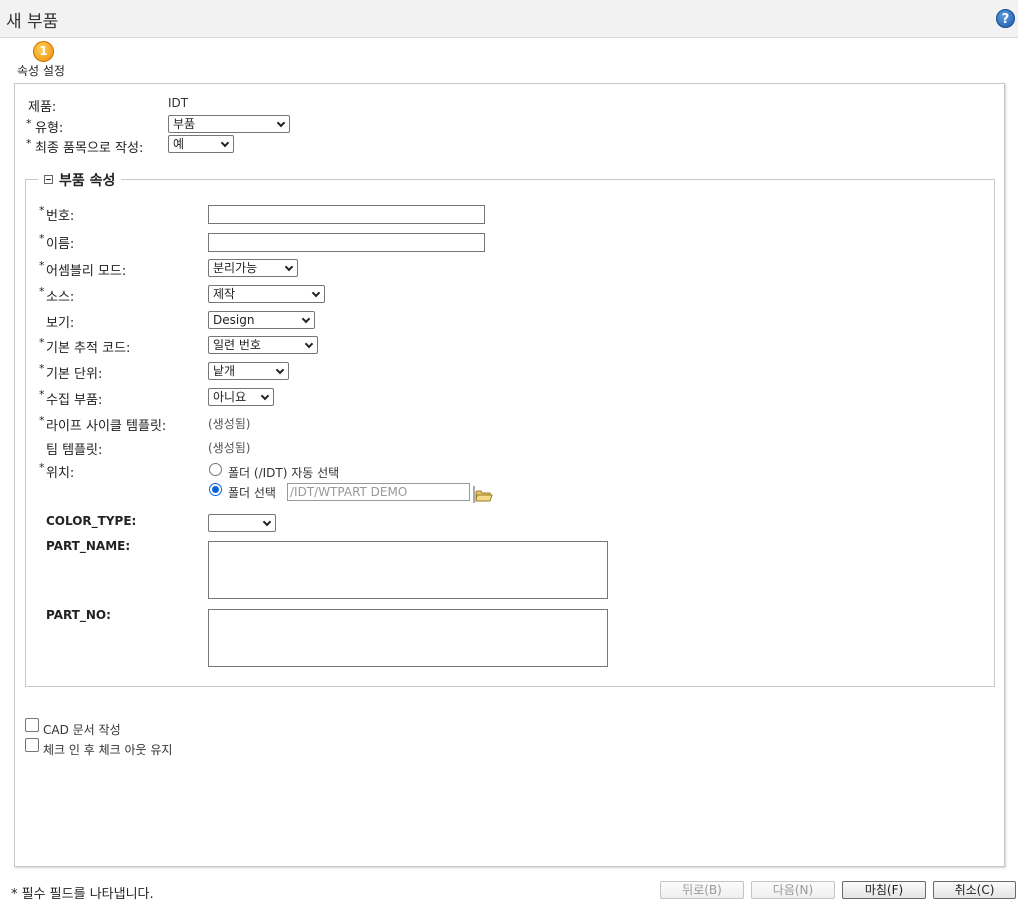 The height and width of the screenshot is (908, 1018). I want to click on name-input, so click(346, 242).